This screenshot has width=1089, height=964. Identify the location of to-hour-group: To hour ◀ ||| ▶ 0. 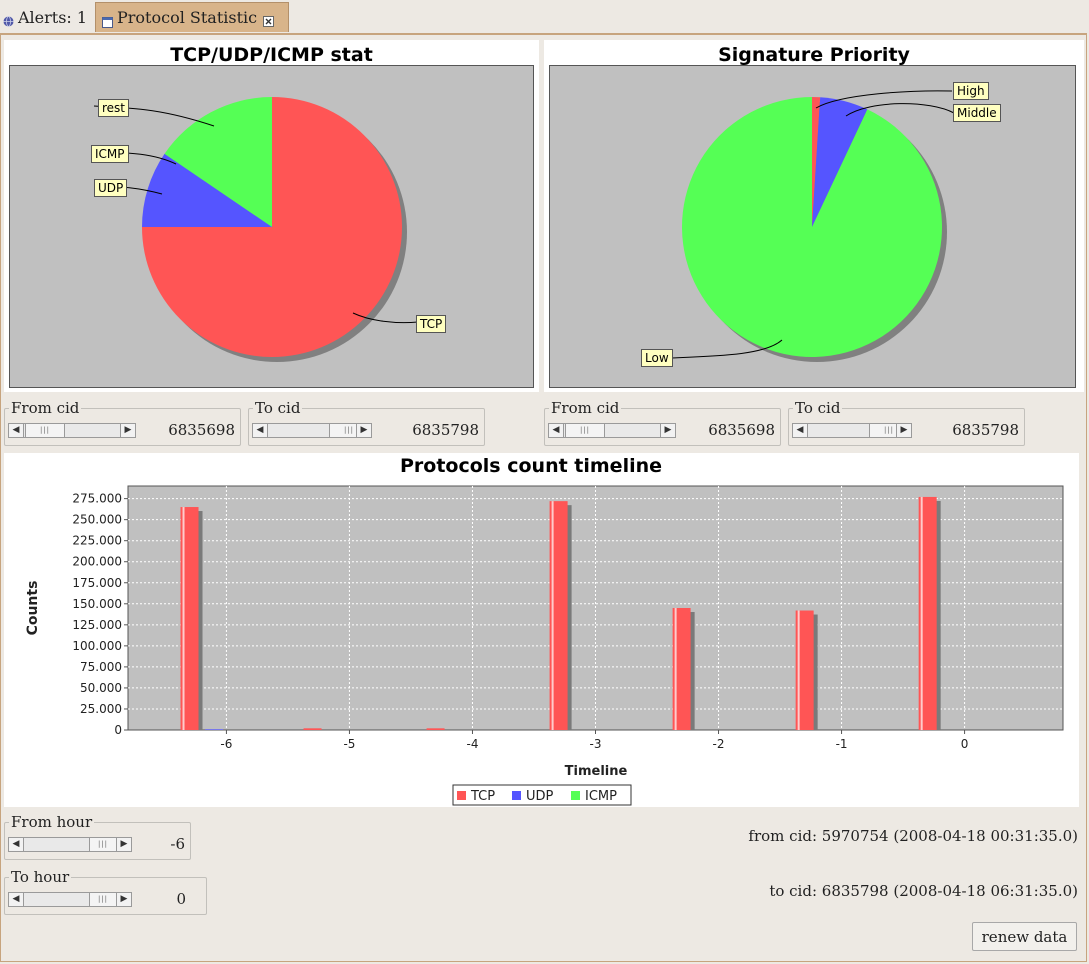
(105, 891).